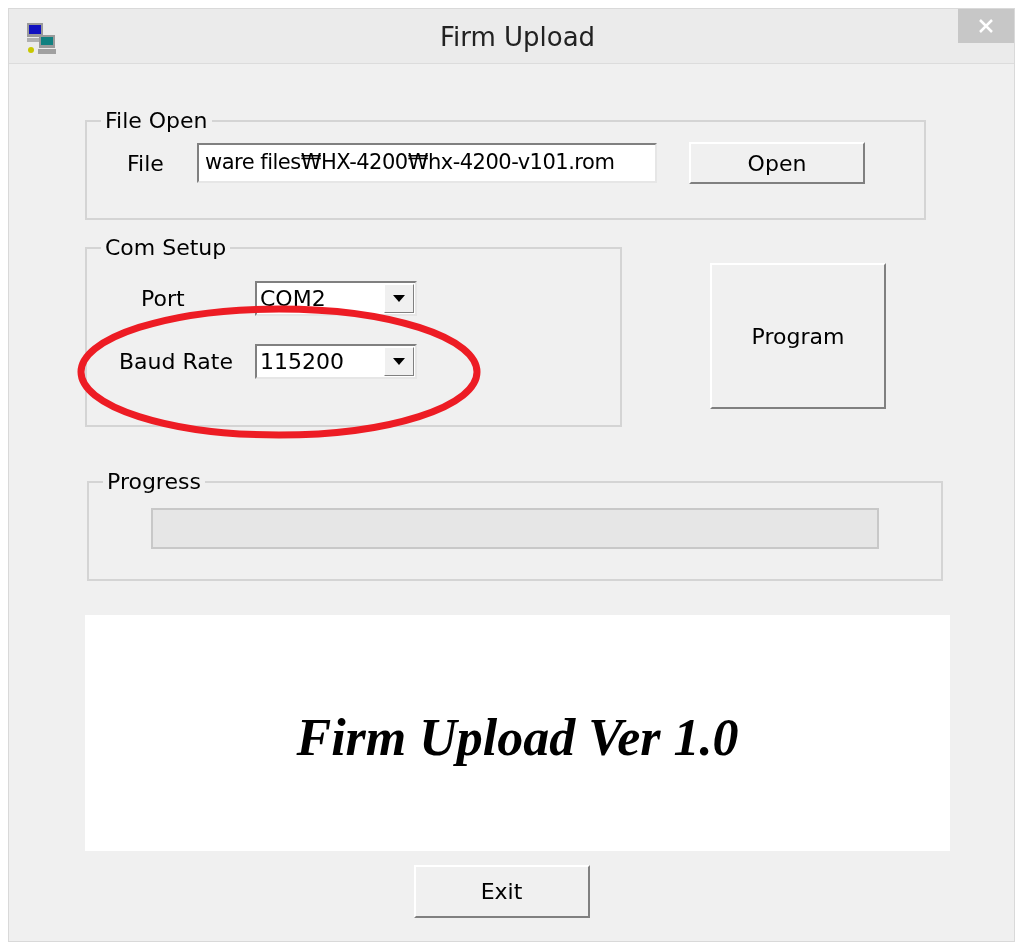 This screenshot has width=1023, height=949. What do you see at coordinates (154, 482) in the screenshot?
I see `group-title: Progress` at bounding box center [154, 482].